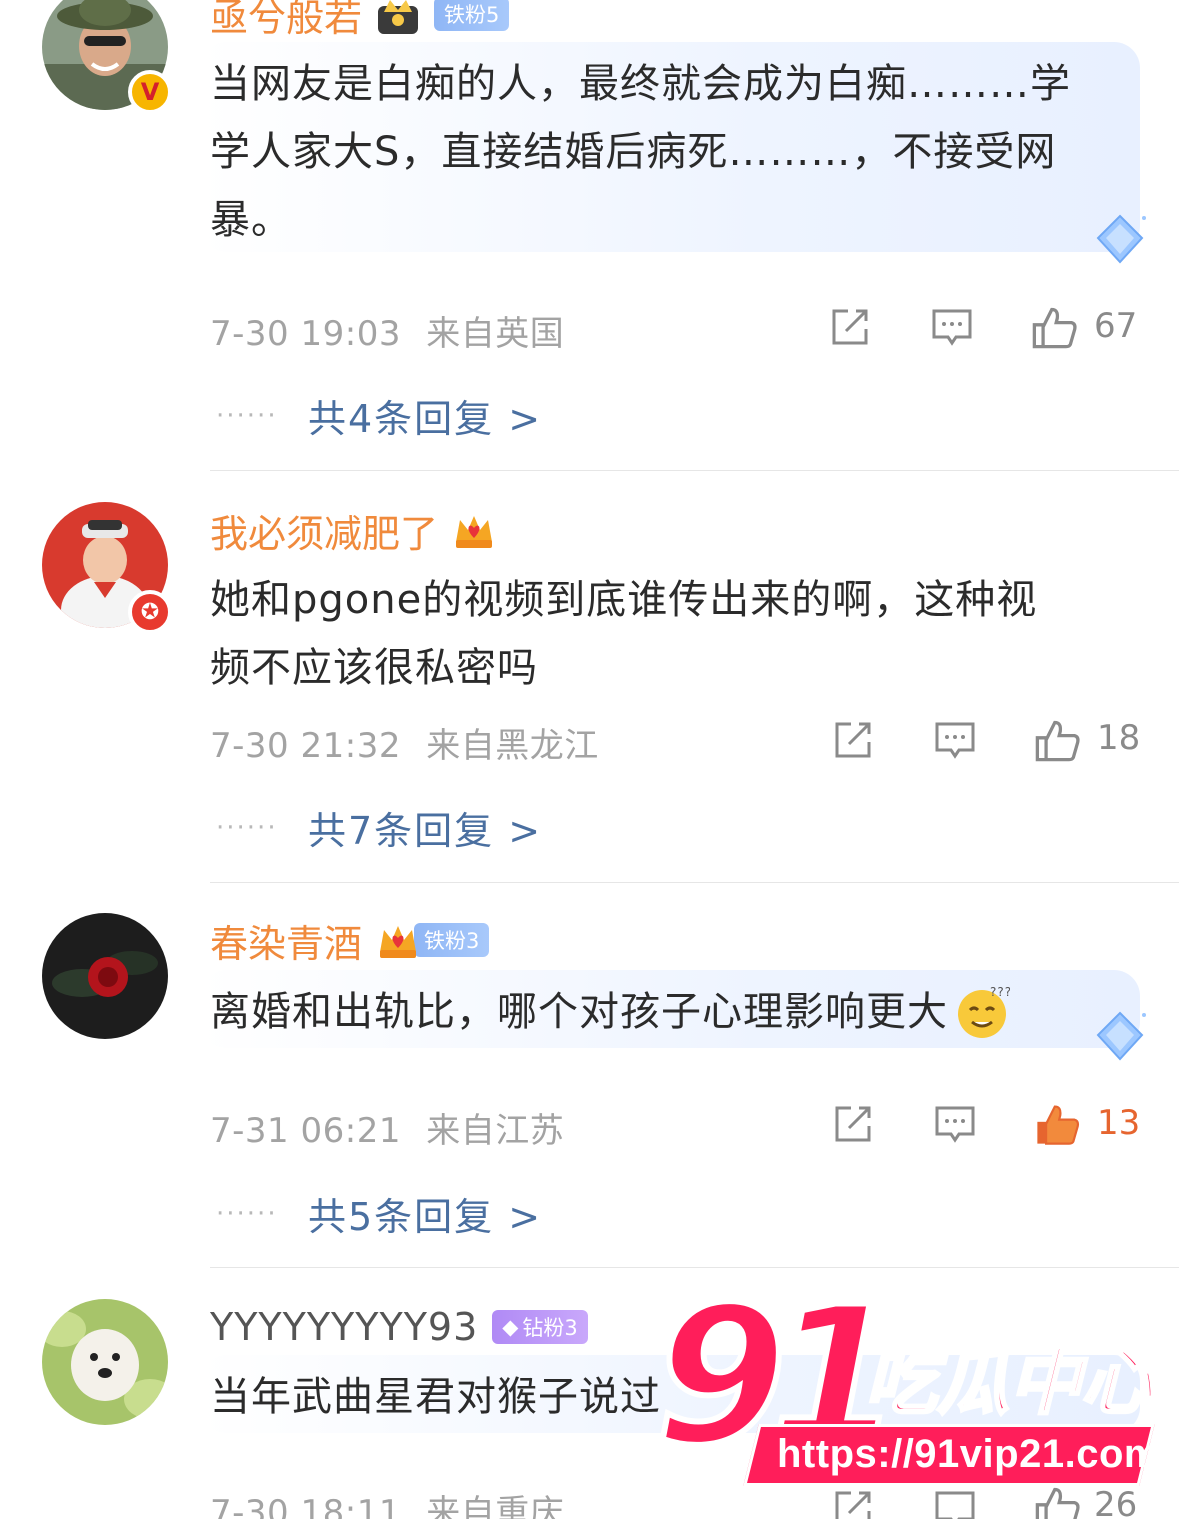  I want to click on diamond-fan-badge-label: 钻粉3, so click(550, 1328).